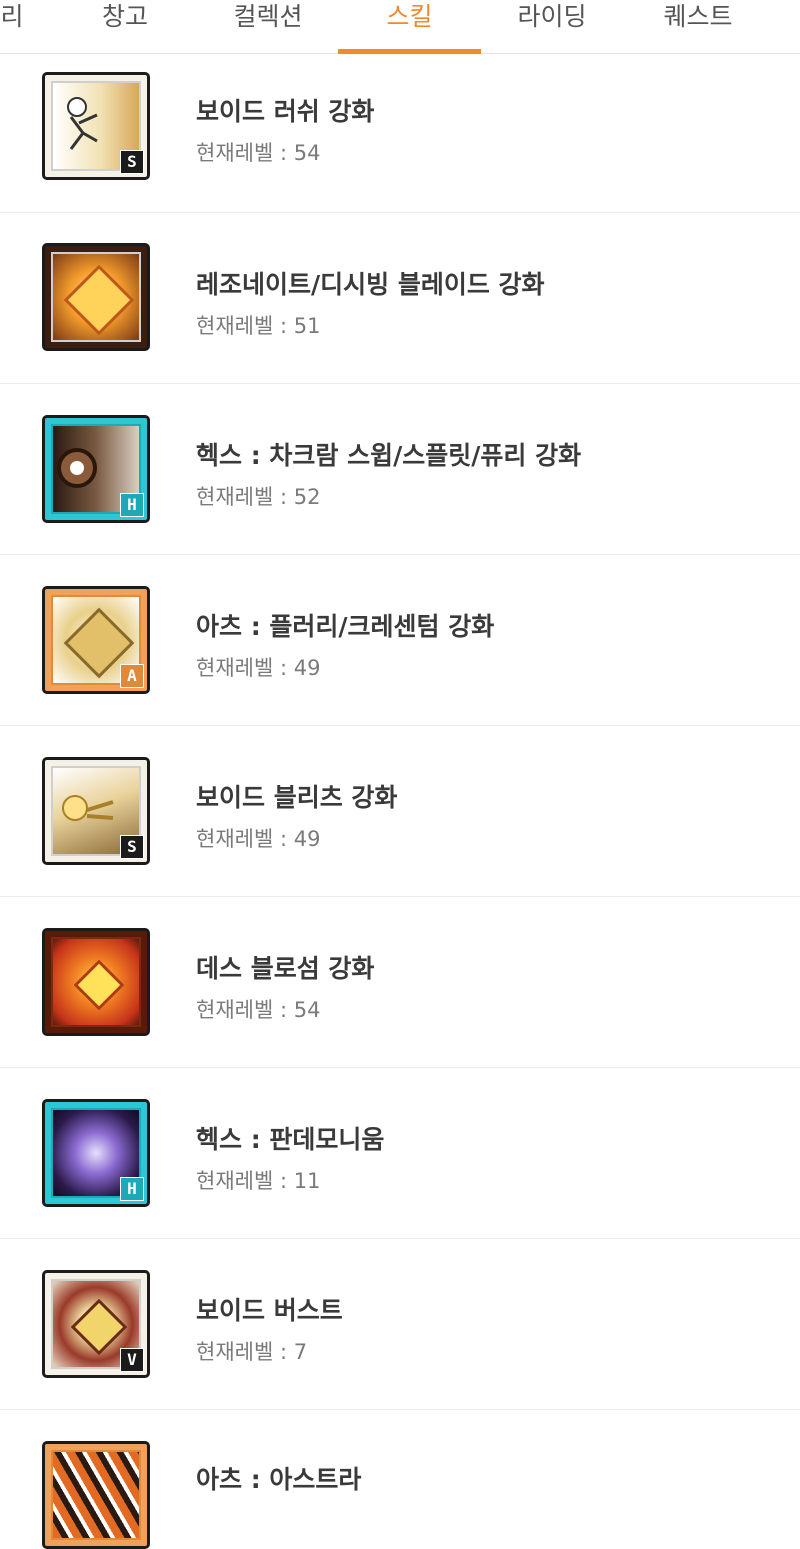 The image size is (800, 1549). What do you see at coordinates (389, 455) in the screenshot?
I see `skill-name: 헥스 : 차크람 스윕/스플릿/퓨리 강화` at bounding box center [389, 455].